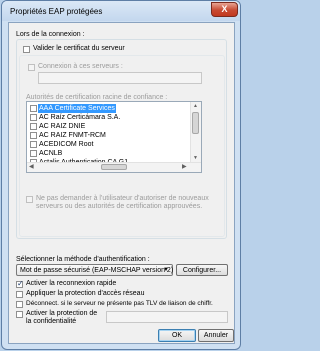 The width and height of the screenshot is (320, 351). What do you see at coordinates (195, 106) in the screenshot?
I see `scroll-up-icon: ▲` at bounding box center [195, 106].